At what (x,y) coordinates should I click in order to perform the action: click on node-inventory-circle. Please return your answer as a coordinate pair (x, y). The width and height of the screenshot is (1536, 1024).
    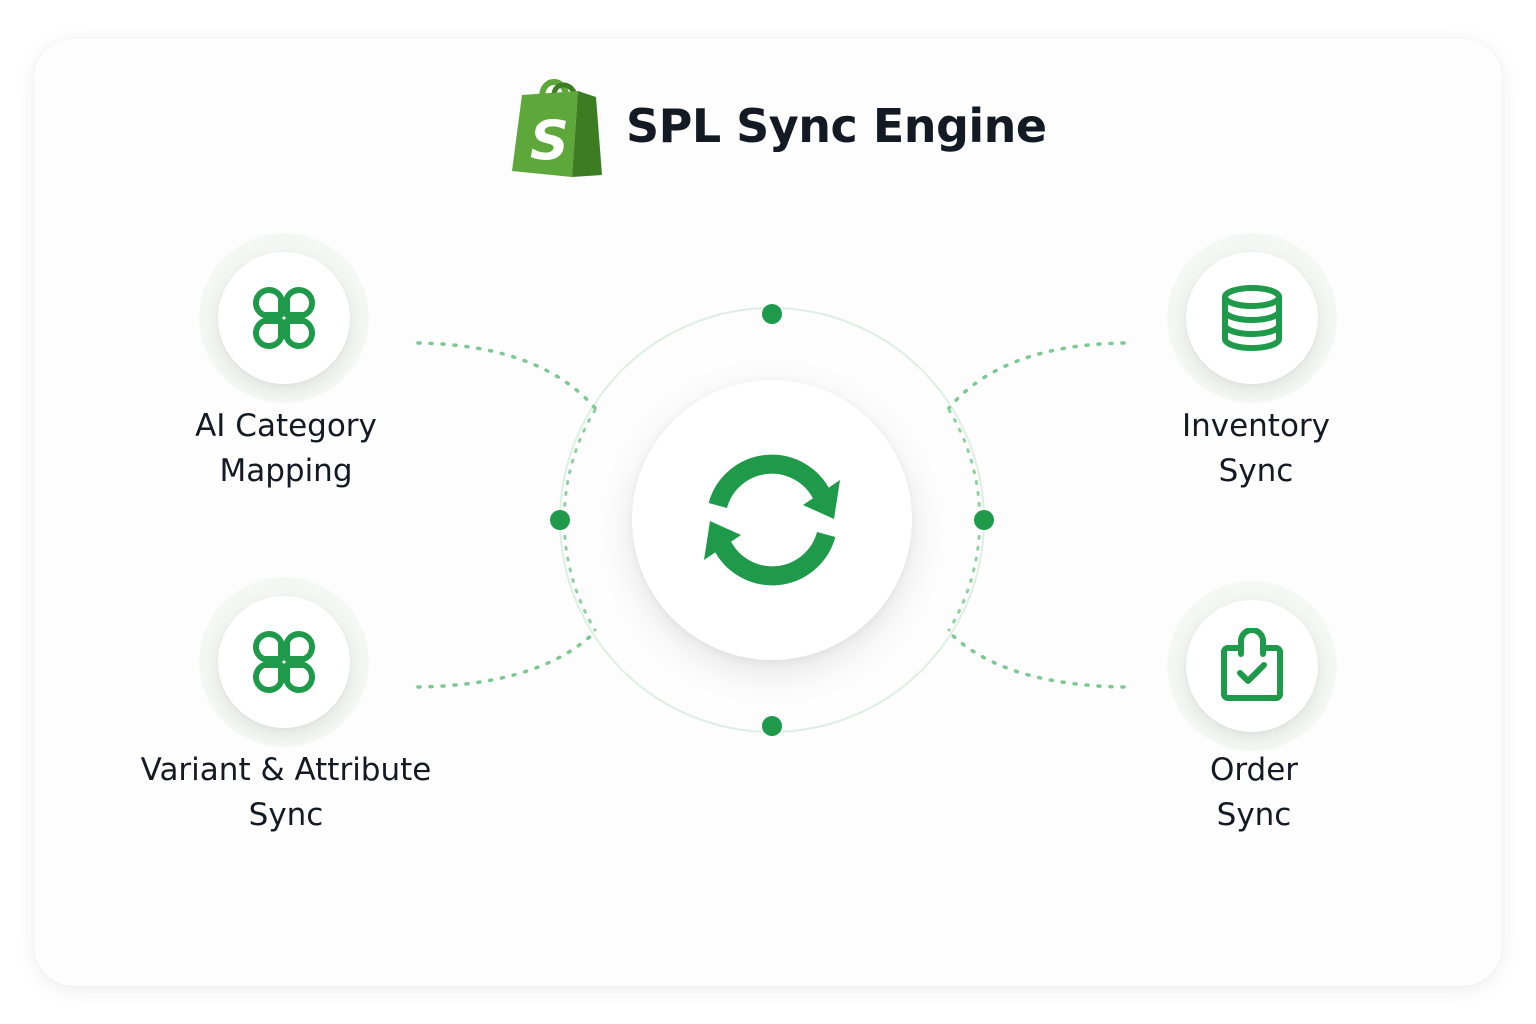
    Looking at the image, I should click on (1252, 318).